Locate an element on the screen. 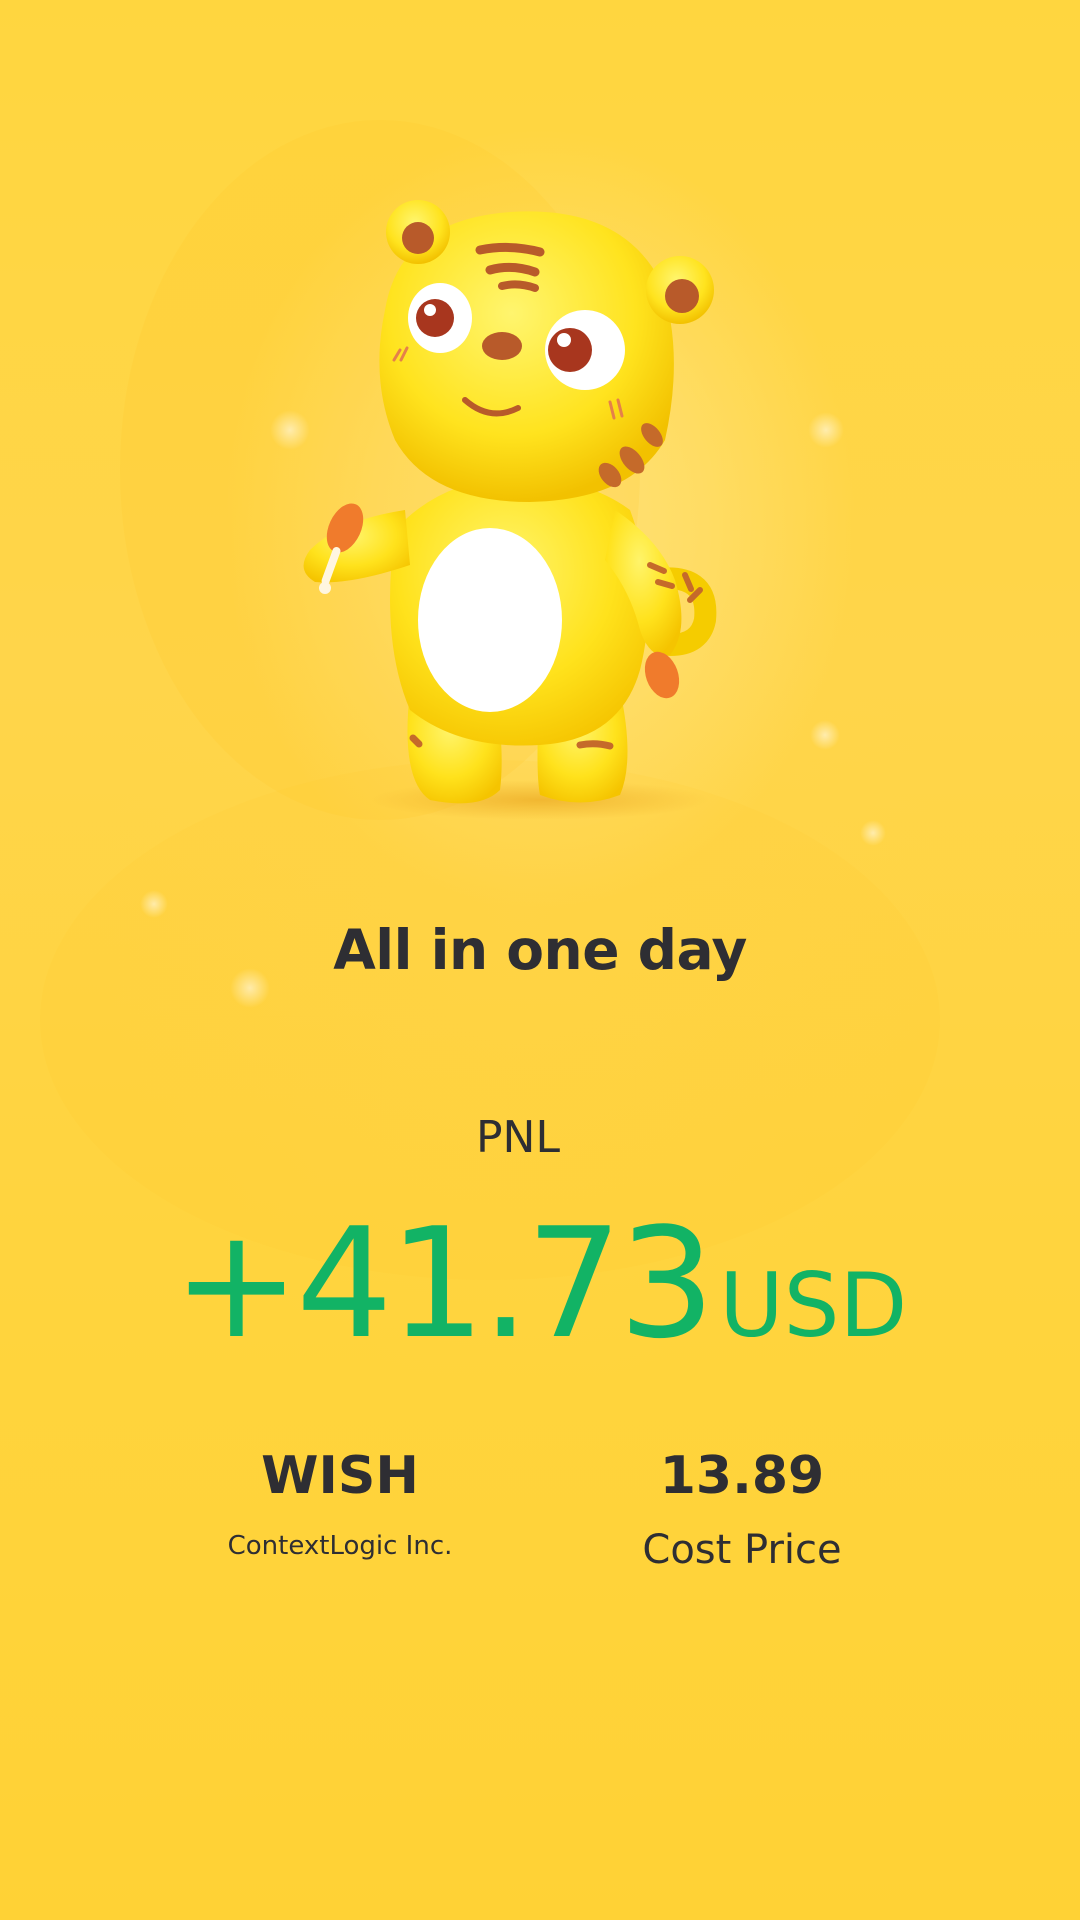 This screenshot has height=1920, width=1080. stock-info: WISH ContextLogic Inc. is located at coordinates (340, 1504).